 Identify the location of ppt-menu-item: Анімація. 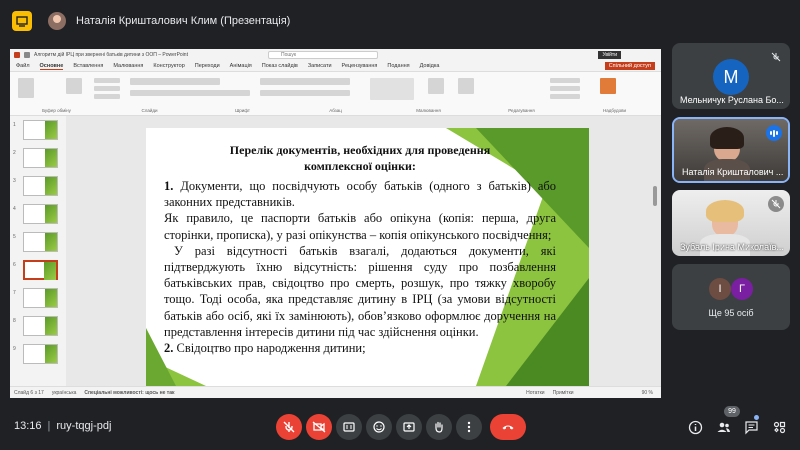
(241, 66).